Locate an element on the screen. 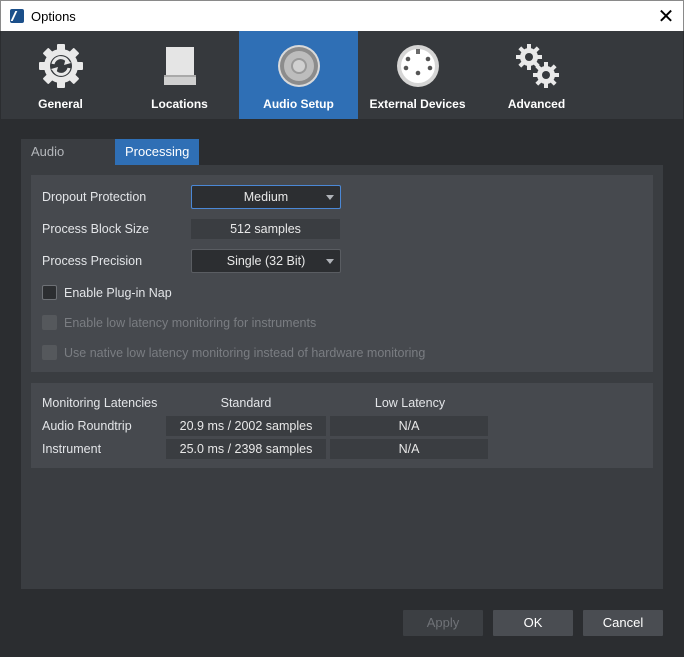 The width and height of the screenshot is (684, 657). ok-button: OK is located at coordinates (533, 623).